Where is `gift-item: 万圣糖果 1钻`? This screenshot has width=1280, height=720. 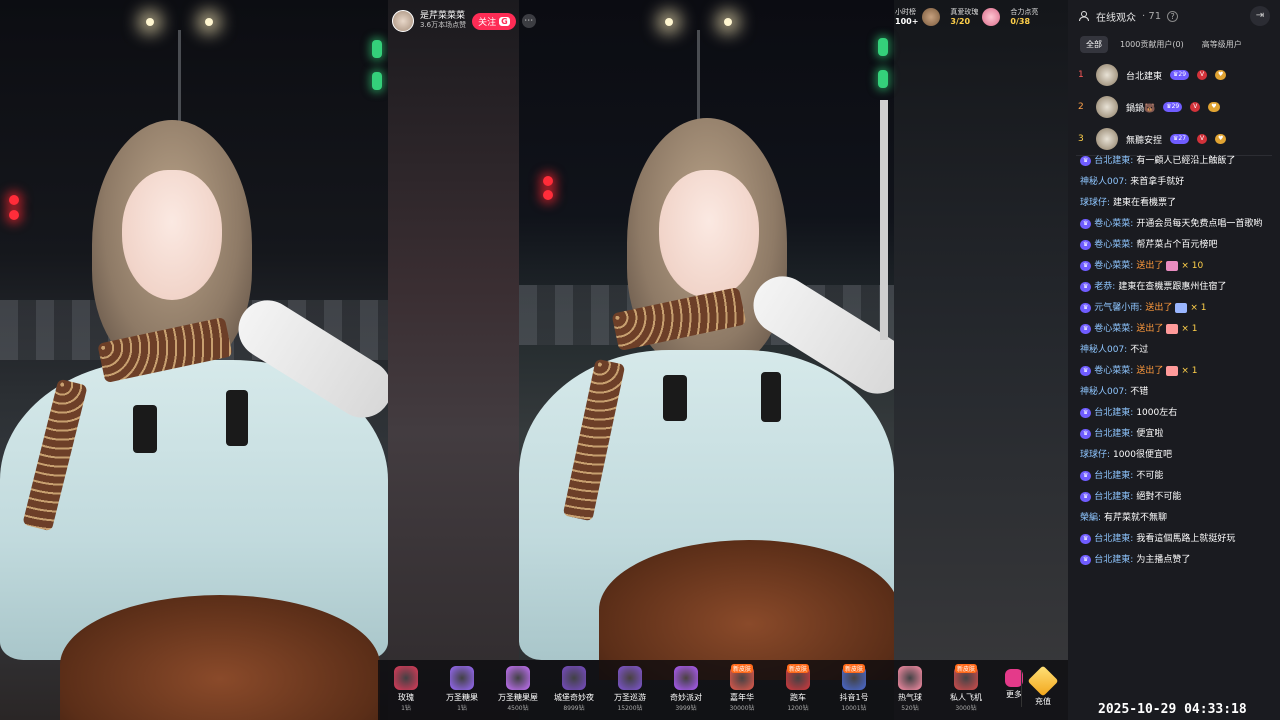 gift-item: 万圣糖果 1钻 is located at coordinates (462, 689).